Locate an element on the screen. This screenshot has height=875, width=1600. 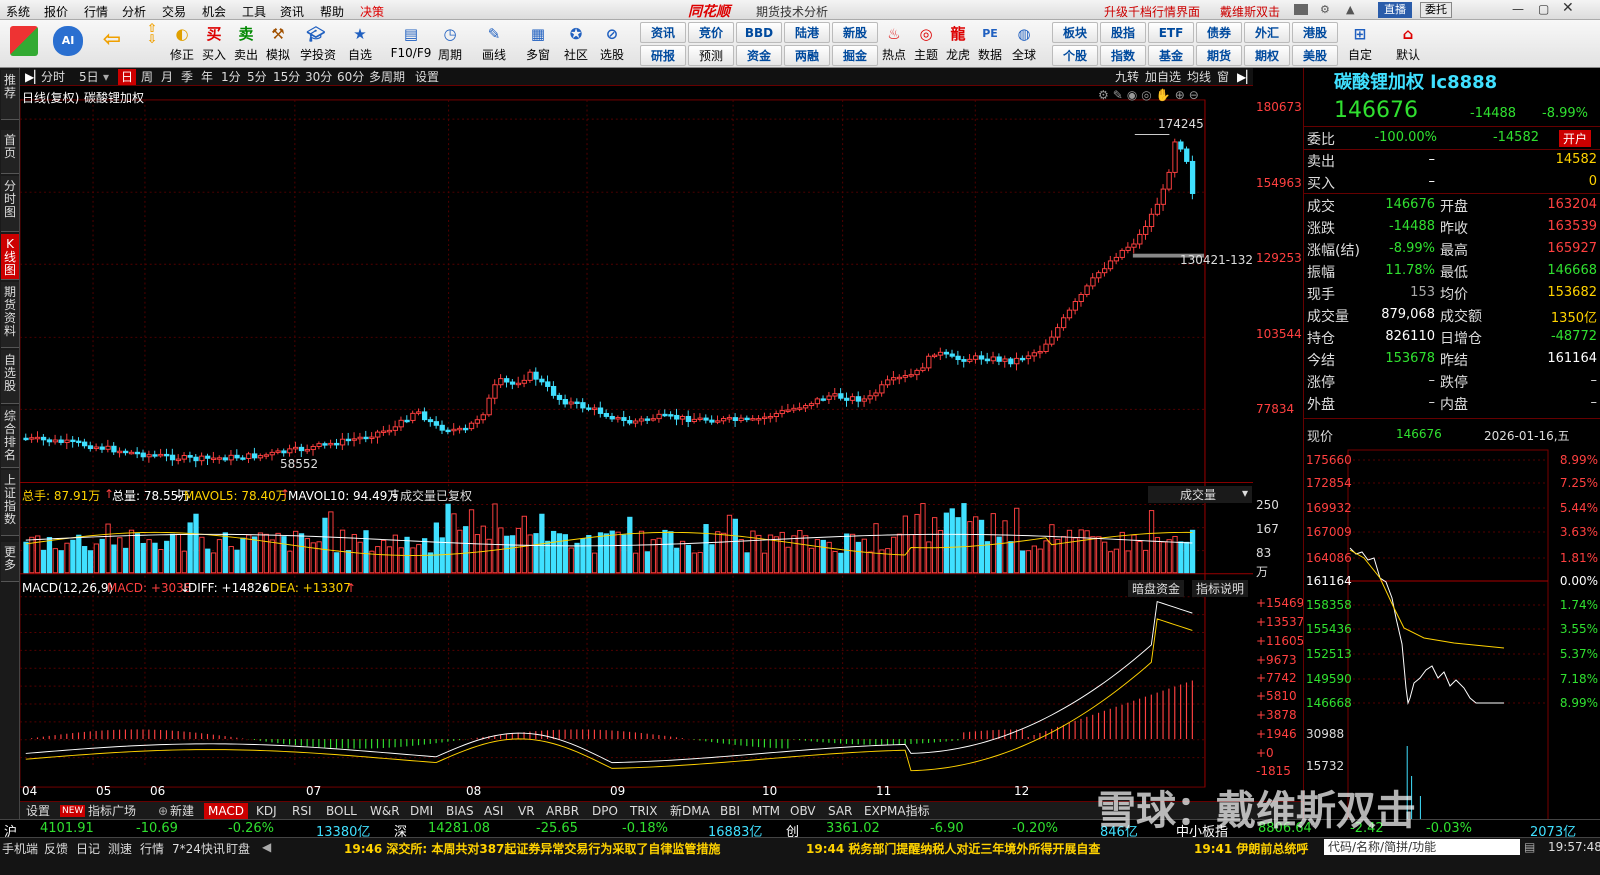
close-icon: ✕ is located at coordinates (1568, 8).